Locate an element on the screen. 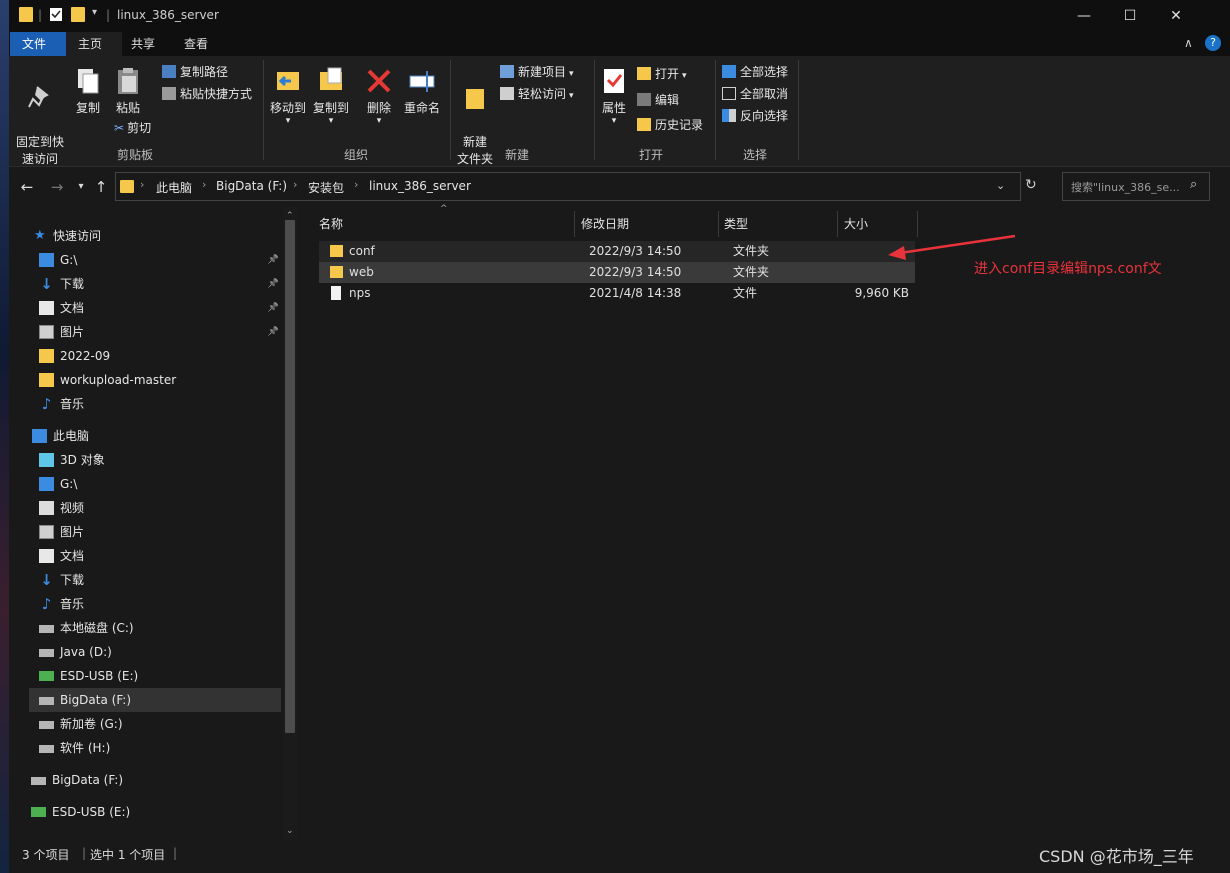  recent-dropdown-icon: ▾ is located at coordinates (81, 187).